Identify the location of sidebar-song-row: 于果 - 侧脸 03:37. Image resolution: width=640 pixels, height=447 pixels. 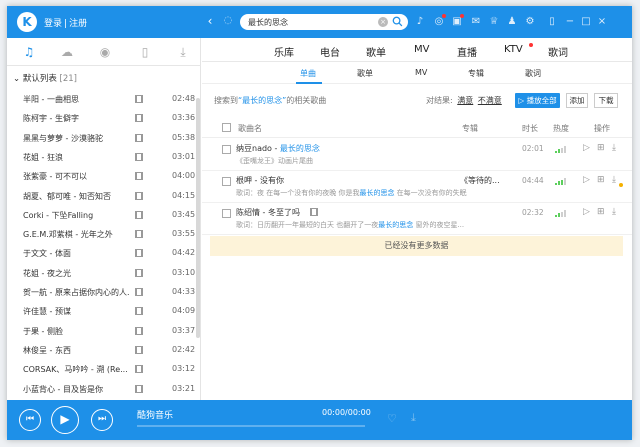
(101, 331).